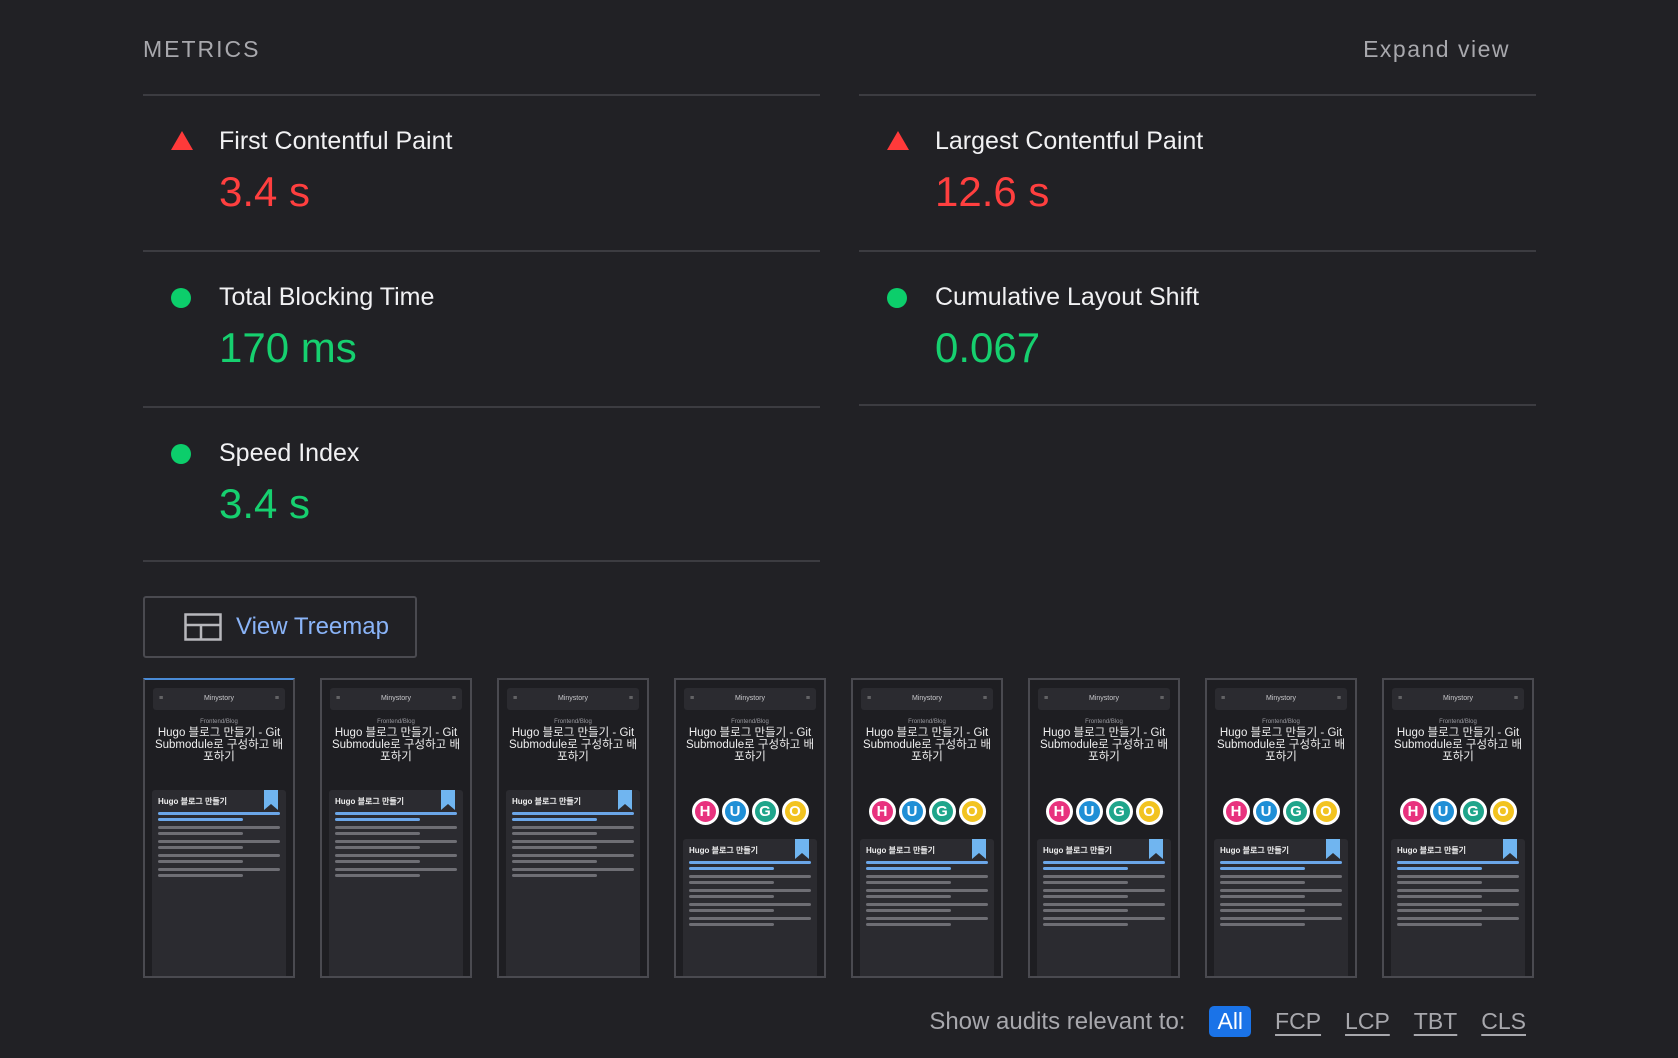 Image resolution: width=1678 pixels, height=1058 pixels. Describe the element at coordinates (1367, 1021) in the screenshot. I see `filter-chip-lcp: LCP` at that location.